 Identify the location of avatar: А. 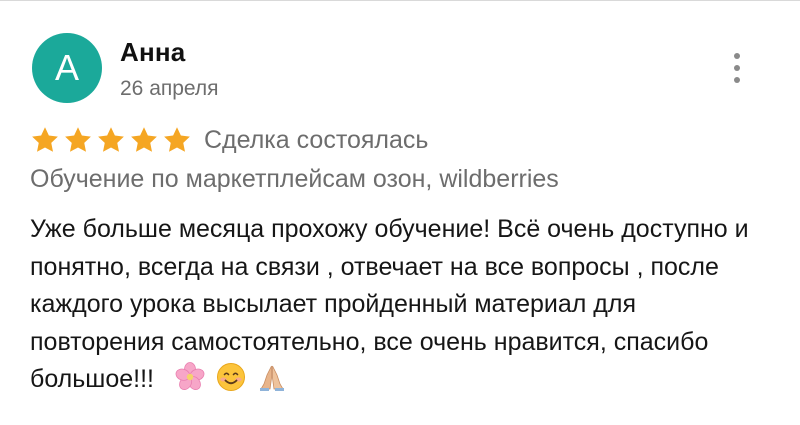
(67, 68).